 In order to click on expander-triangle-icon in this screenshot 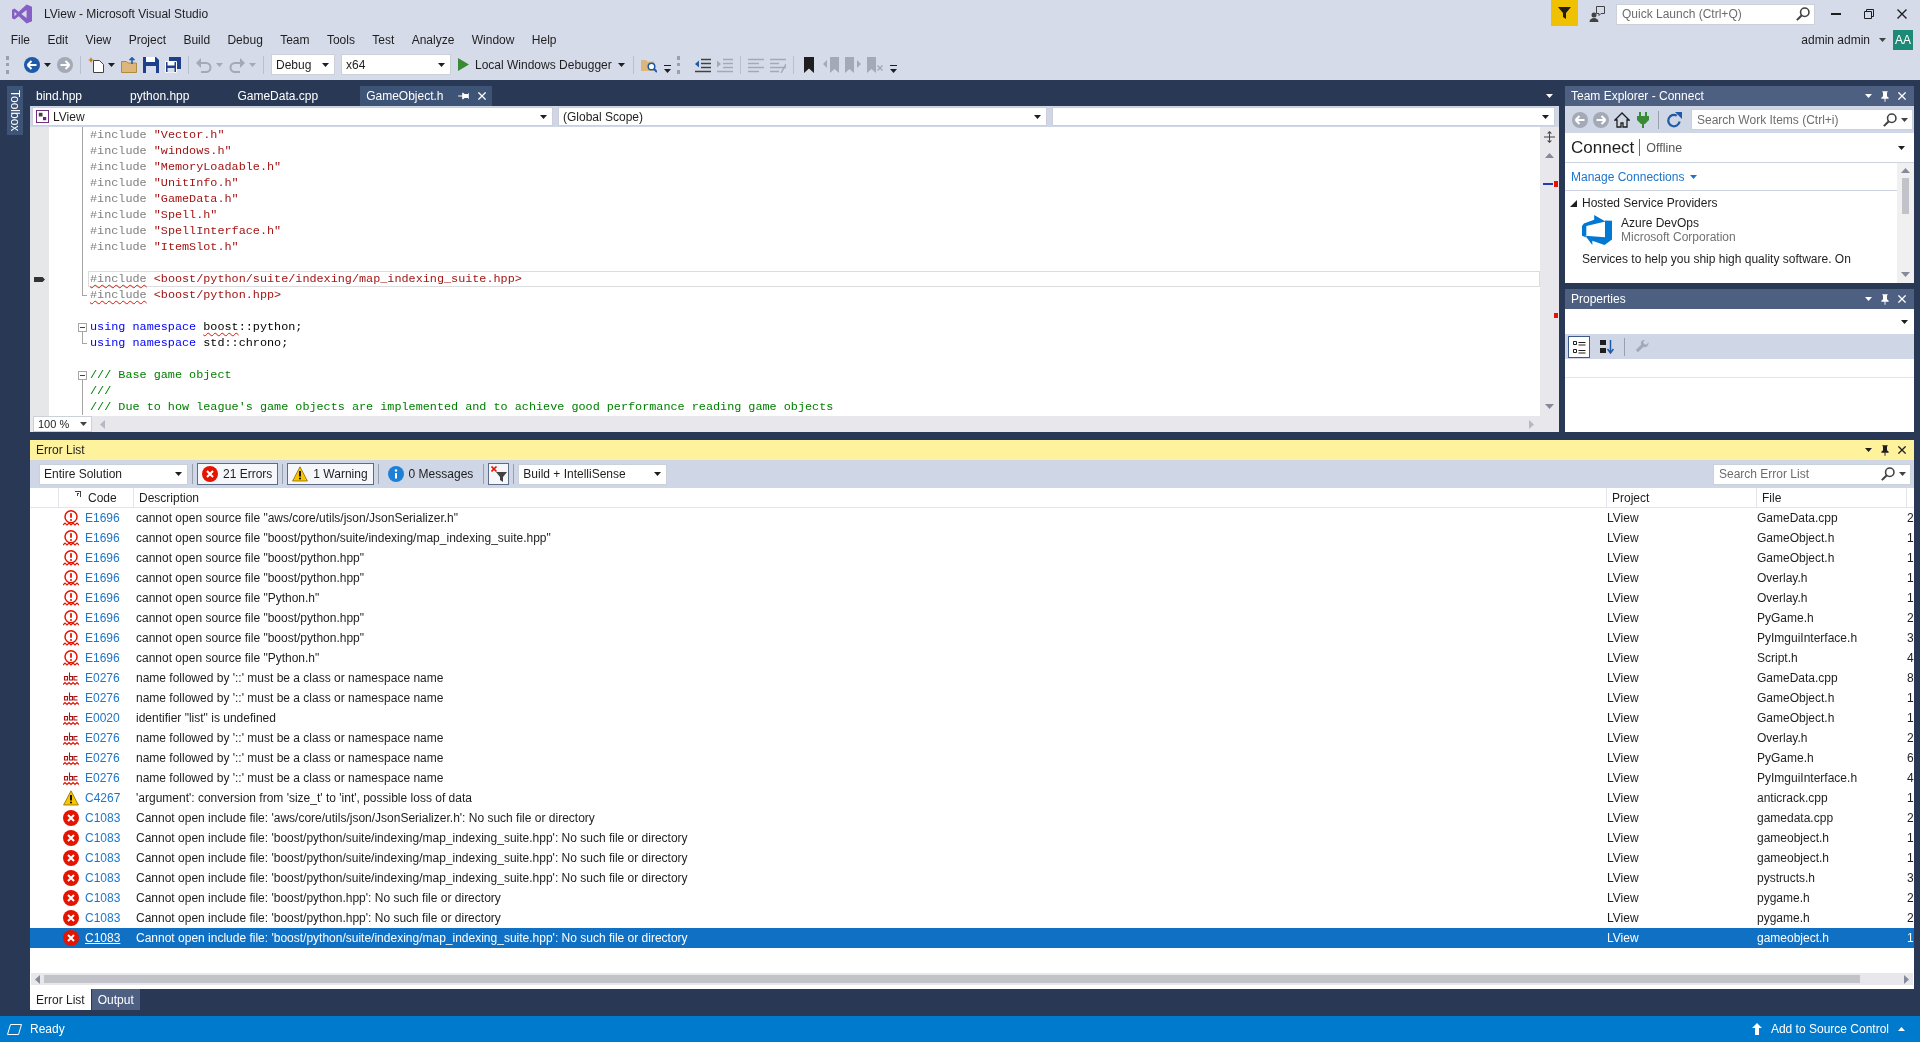, I will do `click(1573, 203)`.